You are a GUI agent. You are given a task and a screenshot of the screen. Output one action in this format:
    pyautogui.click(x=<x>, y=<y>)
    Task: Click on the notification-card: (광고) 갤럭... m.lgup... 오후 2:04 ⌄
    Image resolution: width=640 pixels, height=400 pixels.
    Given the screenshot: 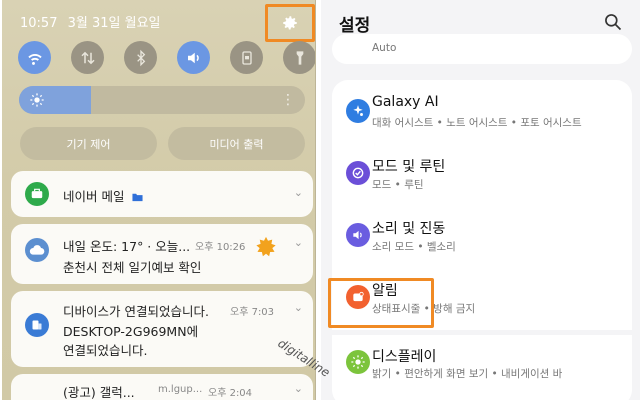 What is the action you would take?
    pyautogui.click(x=162, y=387)
    